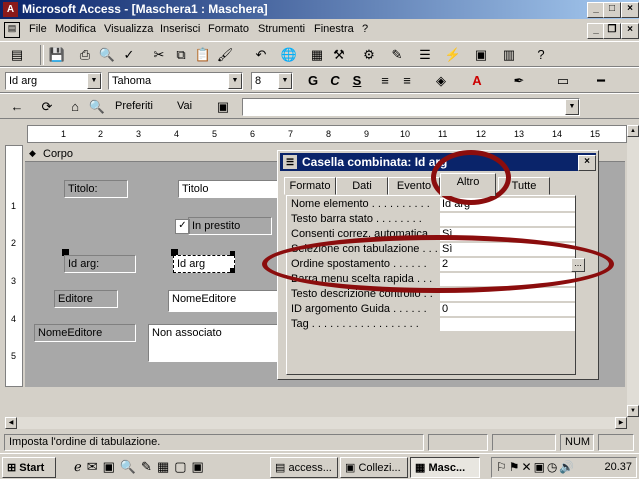 This screenshot has width=639, height=479. What do you see at coordinates (53, 81) in the screenshot?
I see `object-combo: Id arg ▼` at bounding box center [53, 81].